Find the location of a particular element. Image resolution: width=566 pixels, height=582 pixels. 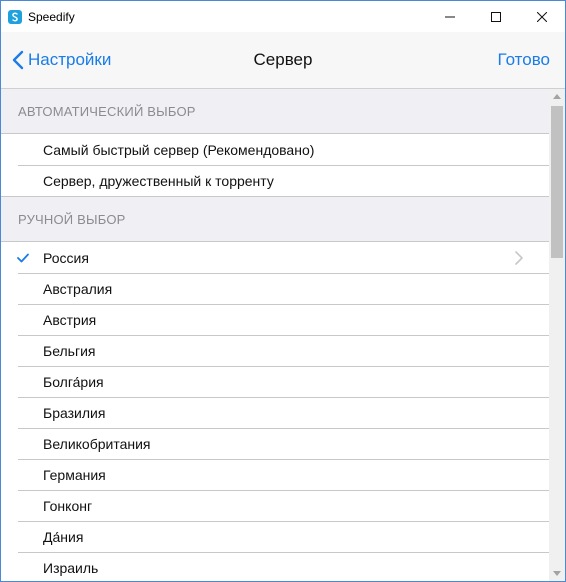

list-item-label: Израиль is located at coordinates (71, 567).